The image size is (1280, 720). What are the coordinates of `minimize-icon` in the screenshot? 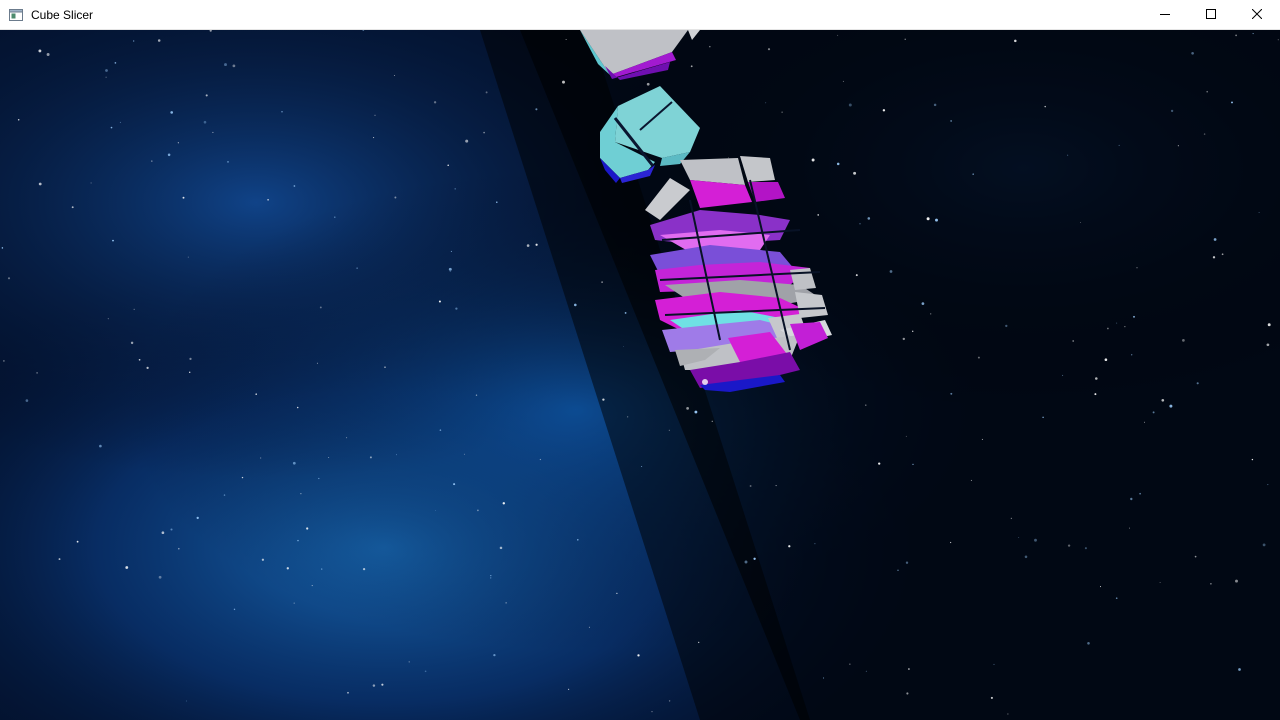 It's located at (1165, 15).